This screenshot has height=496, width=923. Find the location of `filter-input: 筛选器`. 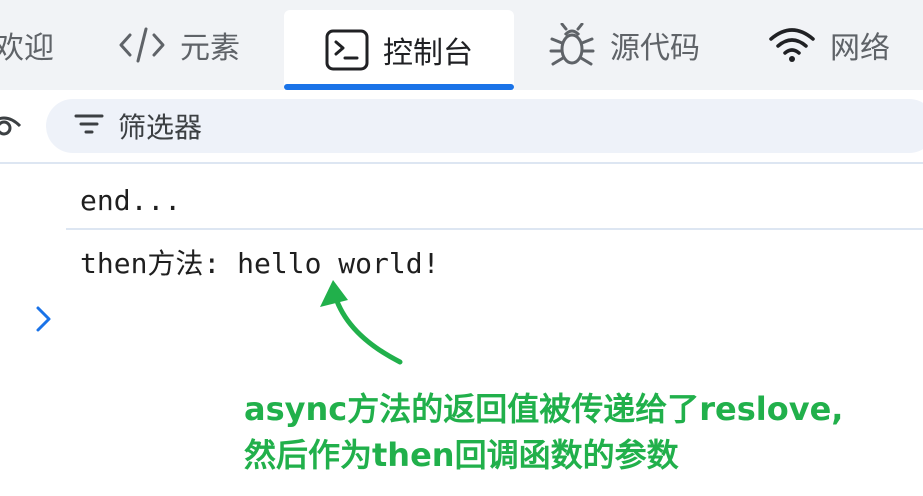

filter-input: 筛选器 is located at coordinates (484, 126).